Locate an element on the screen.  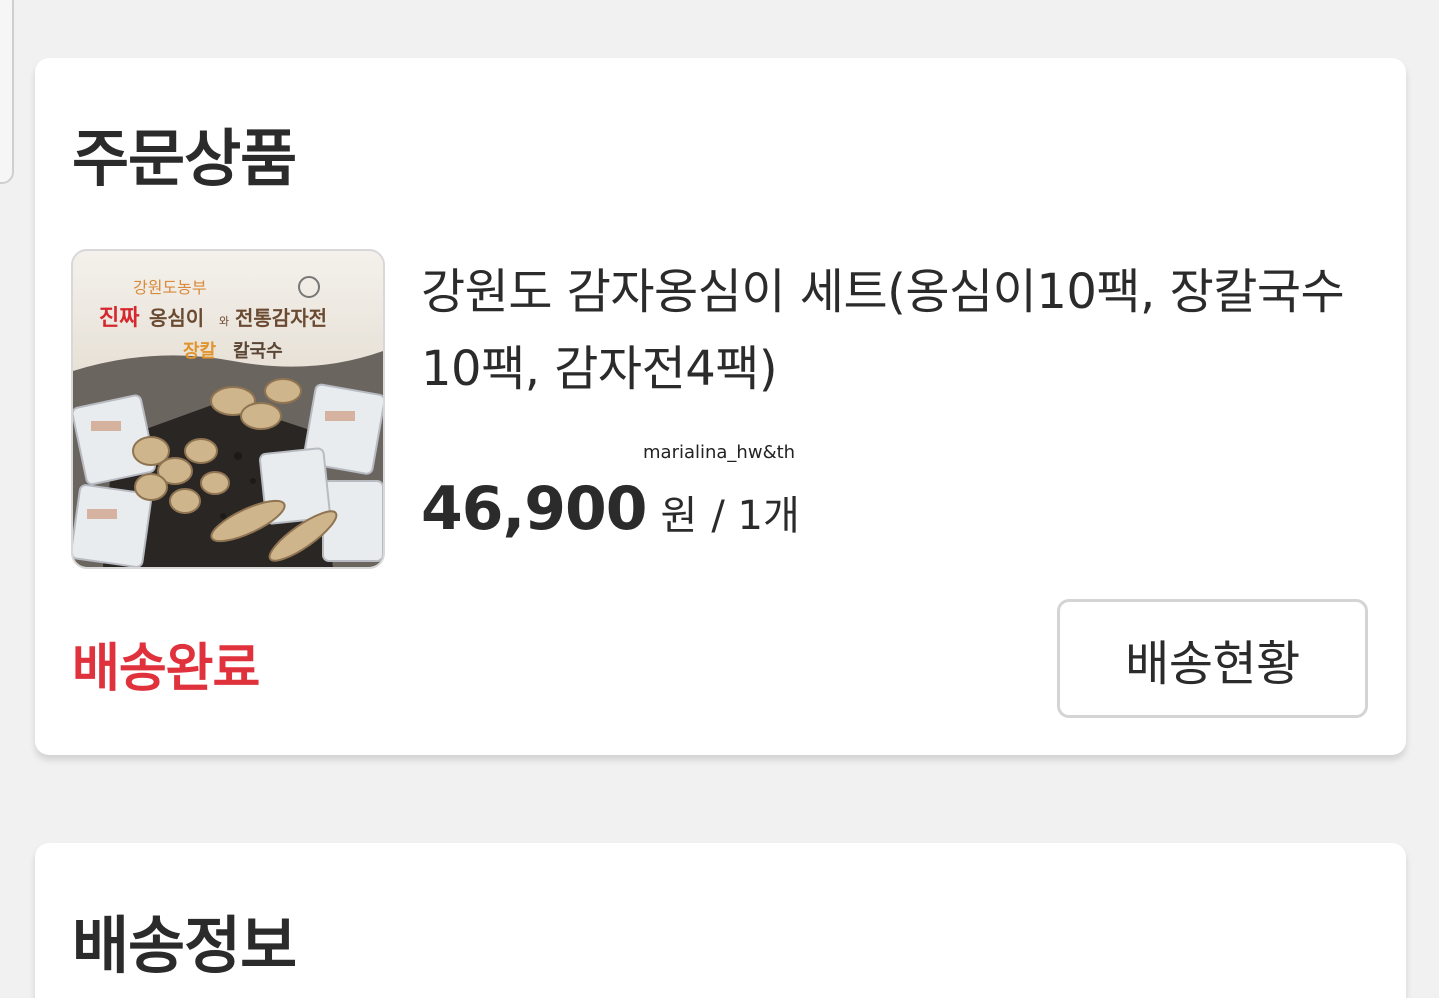
price-row: 46,900 원 / 1개 is located at coordinates (610, 509).